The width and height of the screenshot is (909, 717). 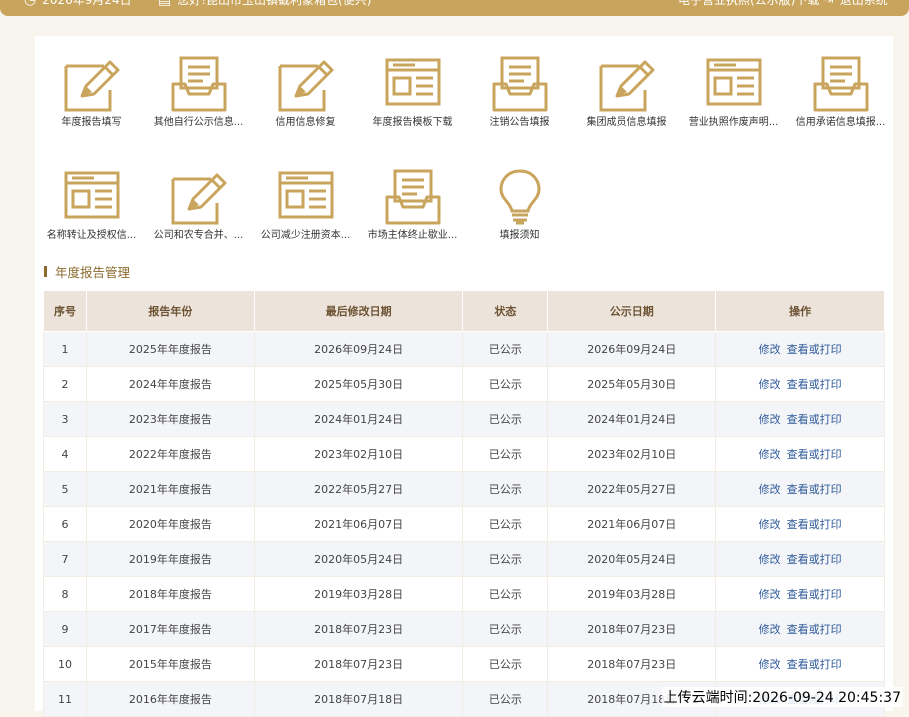 What do you see at coordinates (91, 86) in the screenshot?
I see `service-annual-report-fill: 年度报告填写` at bounding box center [91, 86].